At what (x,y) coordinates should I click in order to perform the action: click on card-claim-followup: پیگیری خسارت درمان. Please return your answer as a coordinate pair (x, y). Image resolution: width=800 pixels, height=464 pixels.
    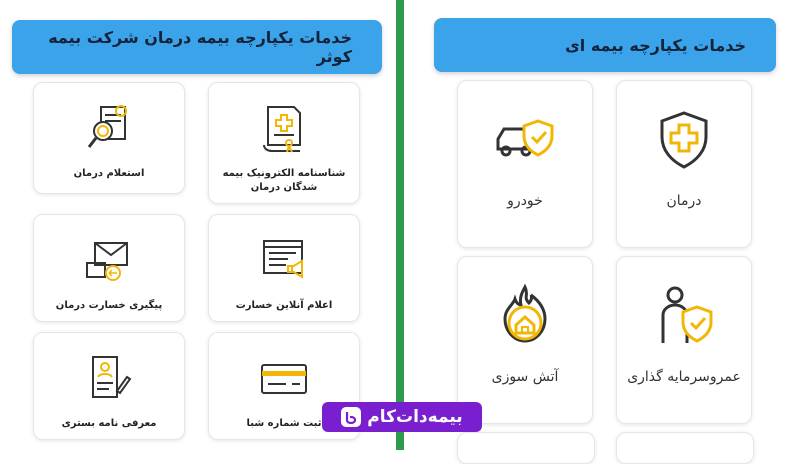
    Looking at the image, I should click on (109, 268).